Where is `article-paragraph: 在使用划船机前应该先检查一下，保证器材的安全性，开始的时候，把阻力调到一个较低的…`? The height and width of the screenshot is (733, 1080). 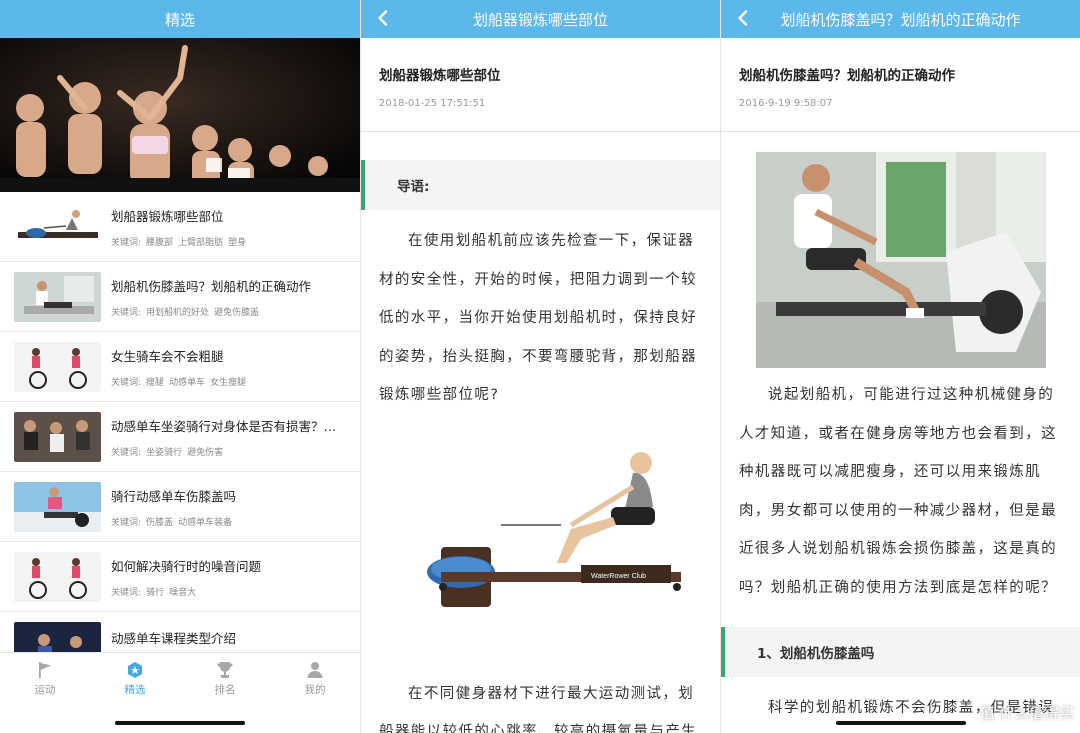 article-paragraph: 在使用划船机前应该先检查一下，保证器材的安全性，开始的时候，把阻力调到一个较低的… is located at coordinates (538, 318).